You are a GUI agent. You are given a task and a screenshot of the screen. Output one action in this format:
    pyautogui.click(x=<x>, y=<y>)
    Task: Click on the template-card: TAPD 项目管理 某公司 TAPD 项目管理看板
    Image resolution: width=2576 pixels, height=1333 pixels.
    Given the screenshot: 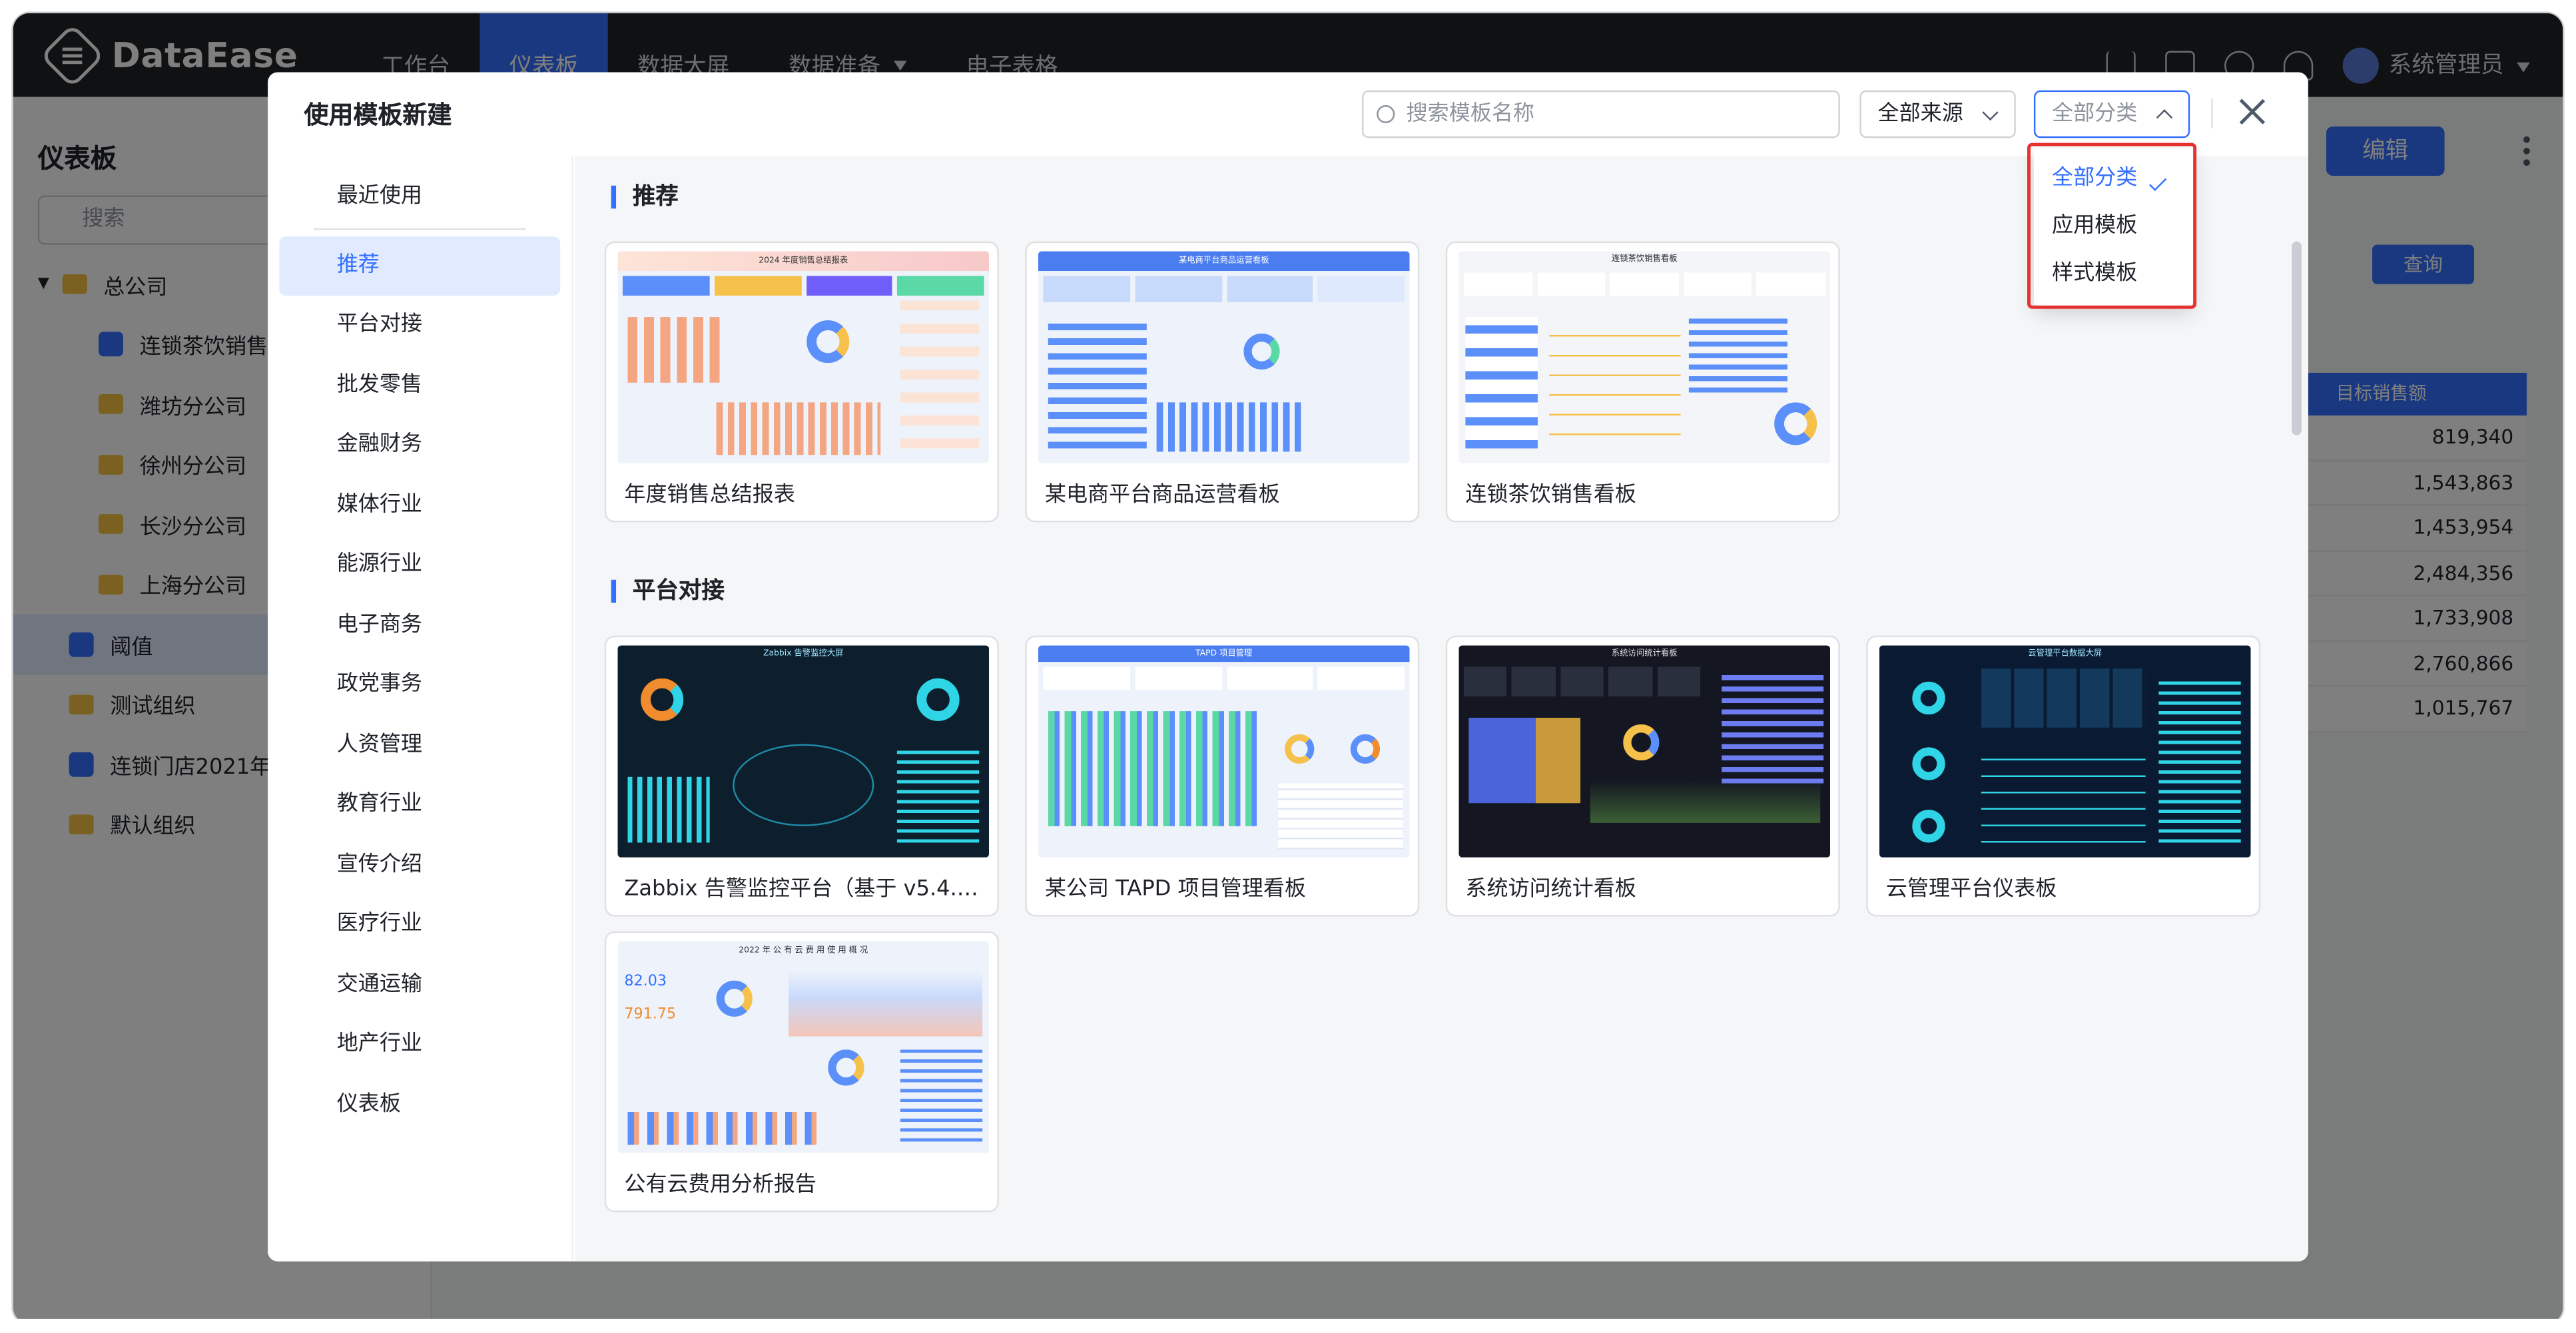 What is the action you would take?
    pyautogui.click(x=1222, y=776)
    